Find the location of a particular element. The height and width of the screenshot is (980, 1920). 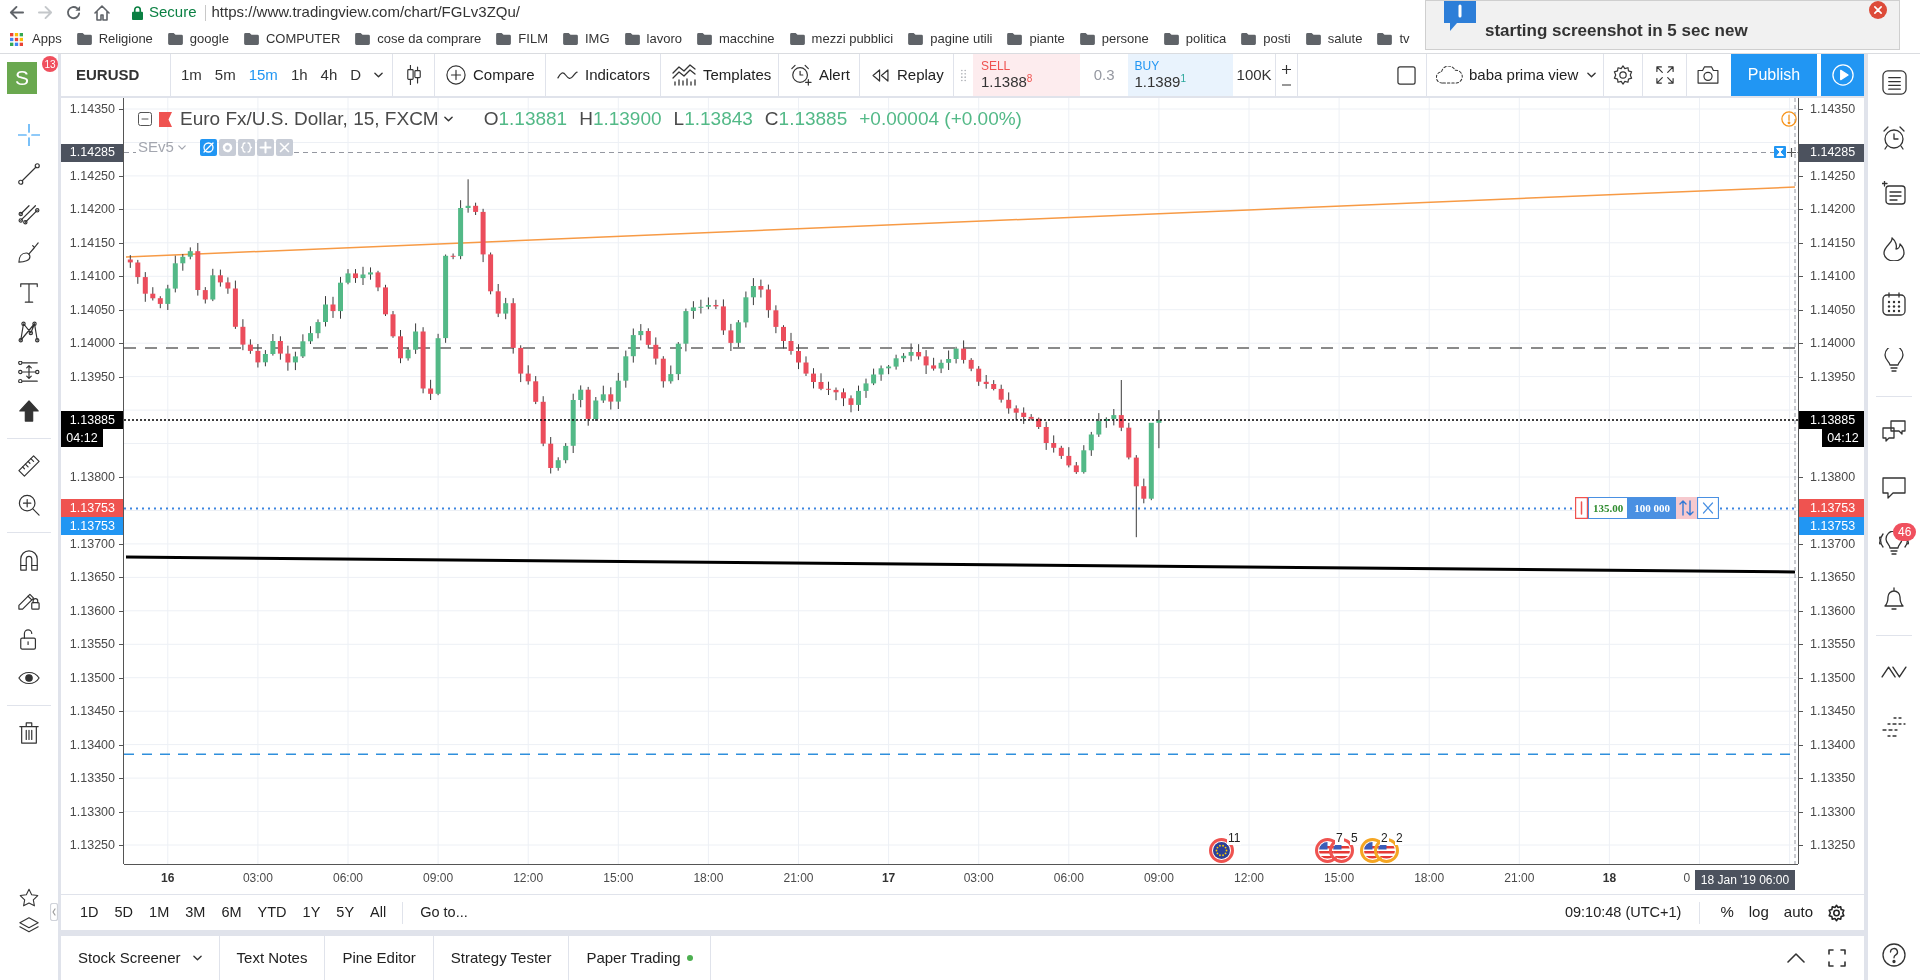

bookmark-folder: piante is located at coordinates (1036, 39).